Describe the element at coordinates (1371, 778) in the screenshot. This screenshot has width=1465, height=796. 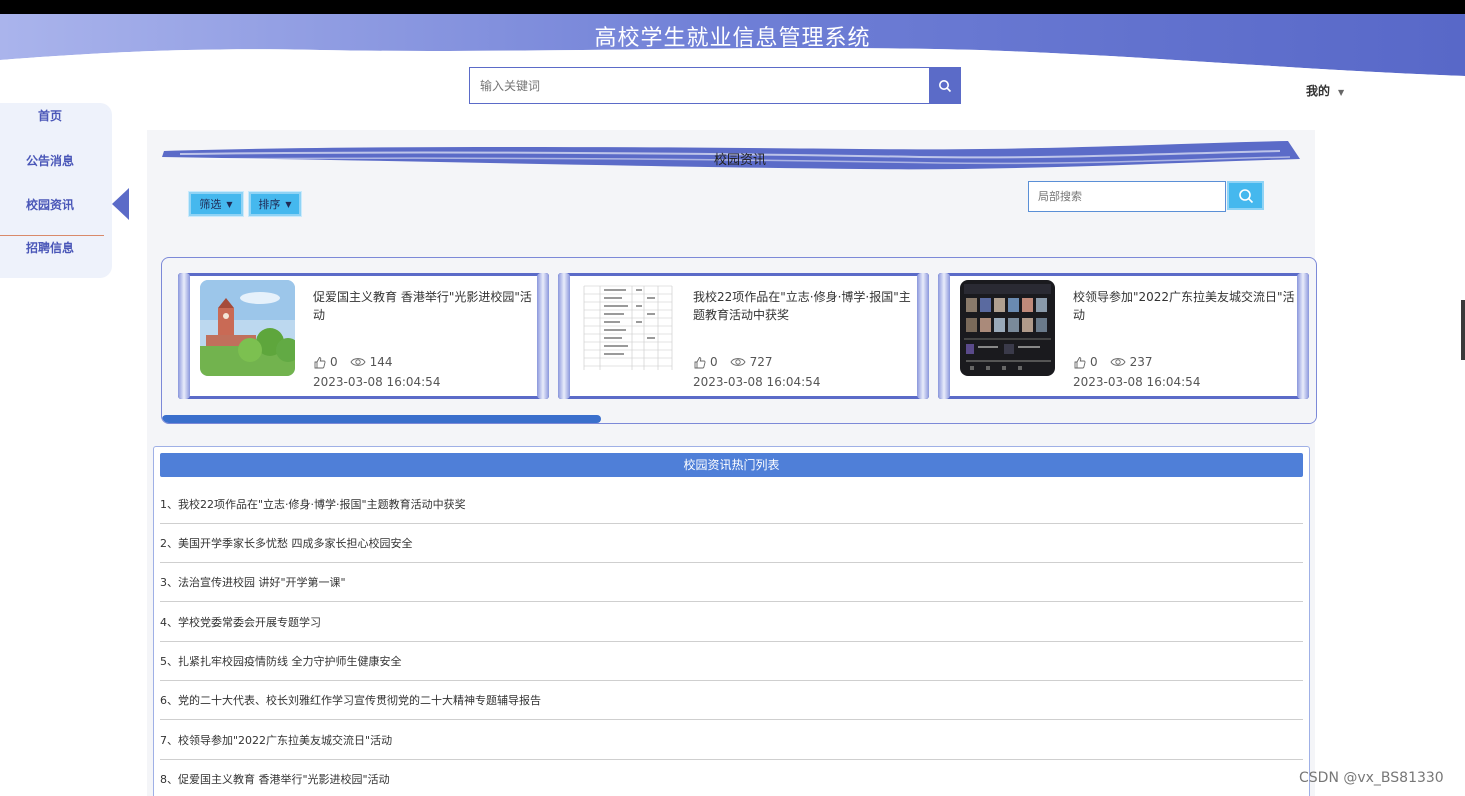
I see `watermark-text: CSDN @vx_BS81330` at that location.